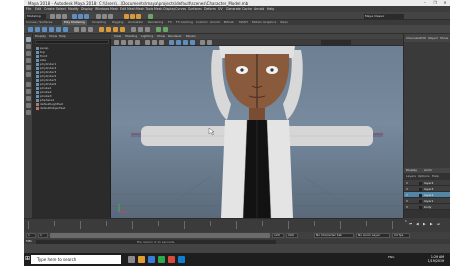  I want to click on rotate-tool-icon, so click(28, 67).